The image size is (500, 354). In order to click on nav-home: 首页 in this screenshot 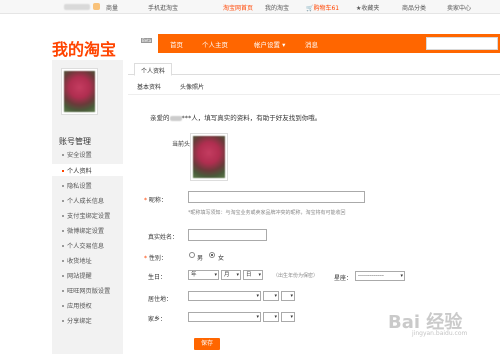, I will do `click(176, 44)`.